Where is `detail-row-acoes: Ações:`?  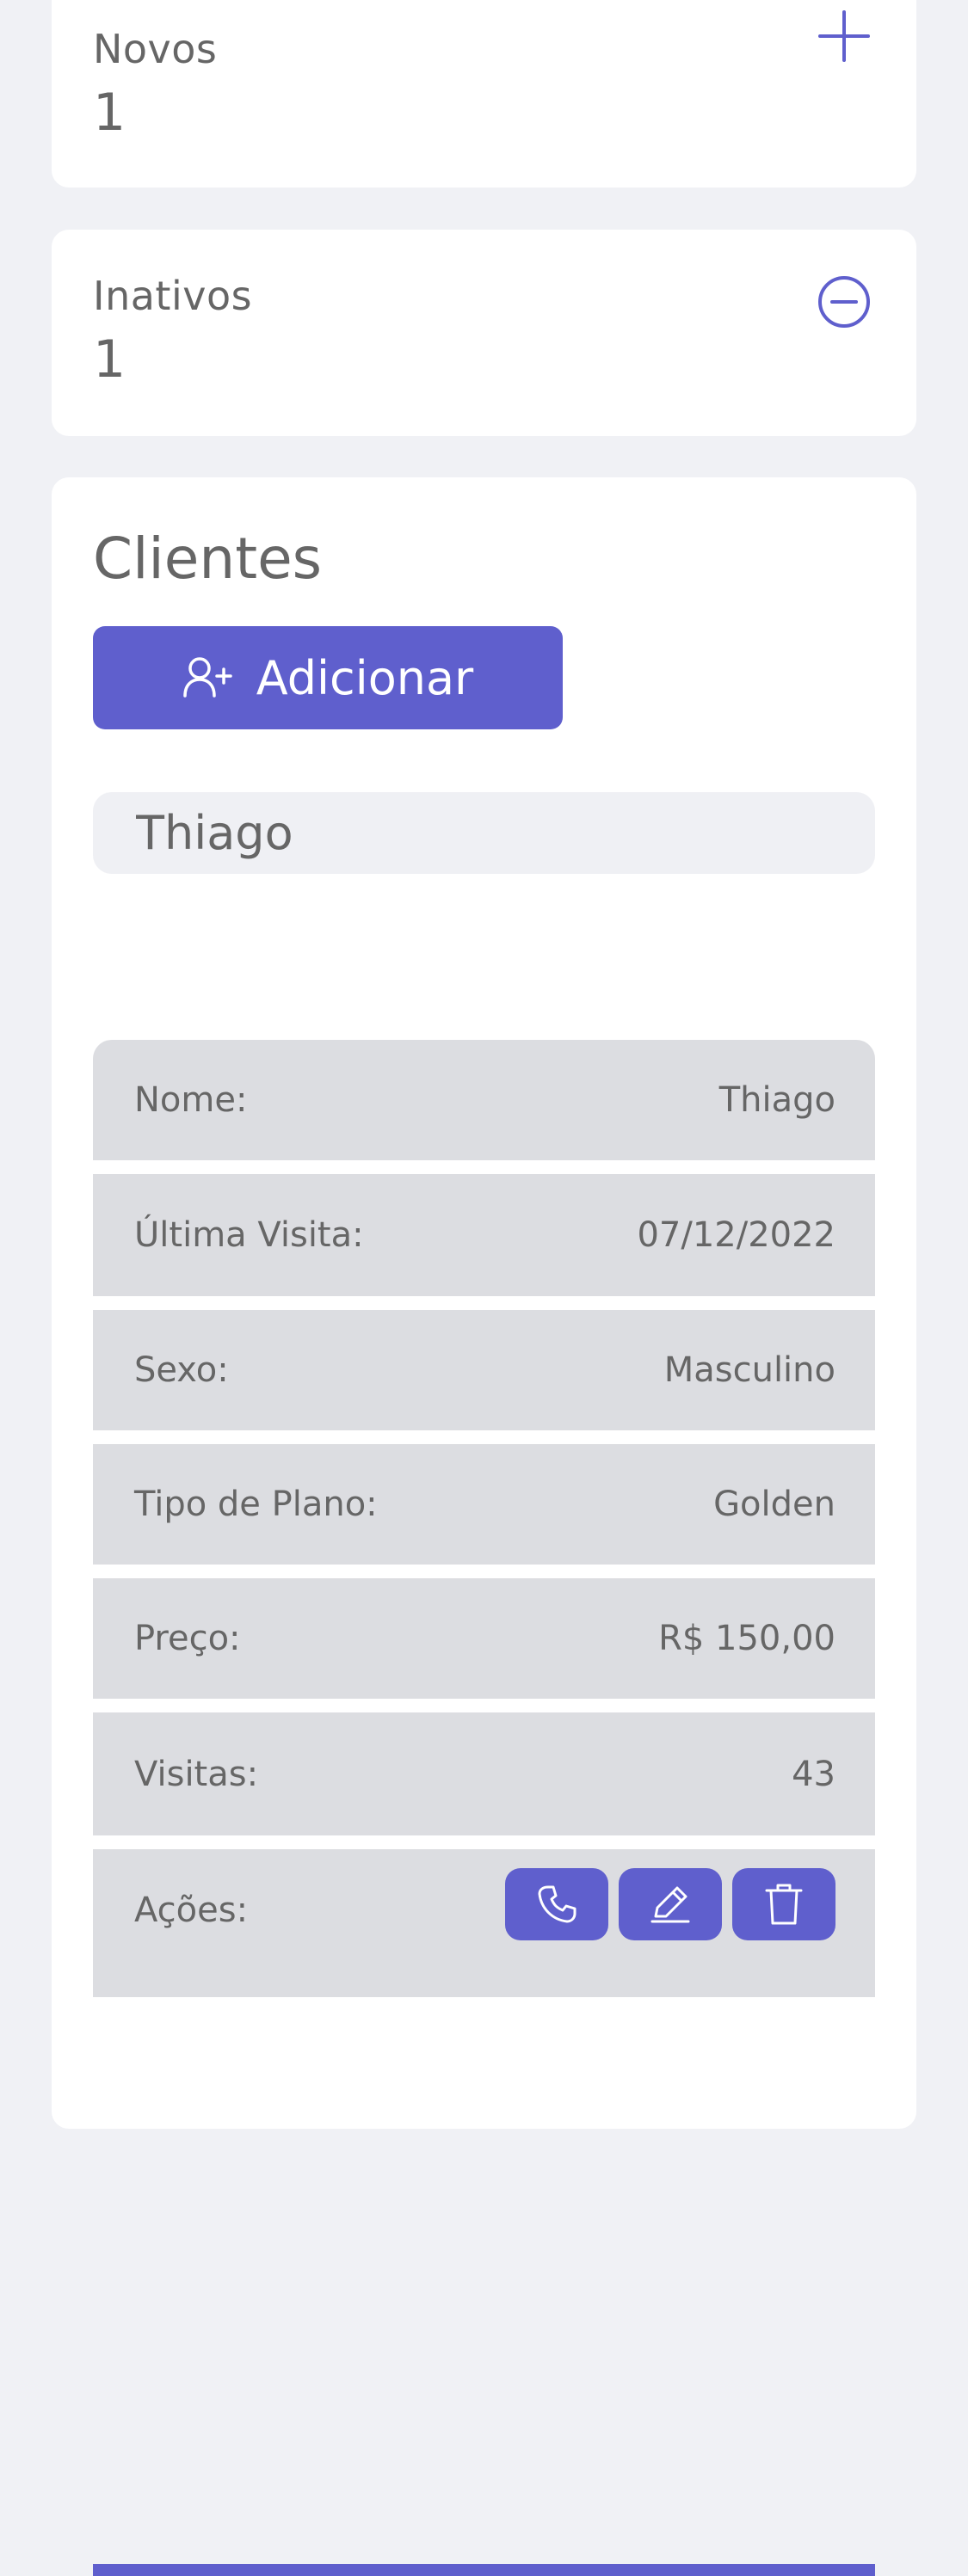 detail-row-acoes: Ações: is located at coordinates (484, 1923).